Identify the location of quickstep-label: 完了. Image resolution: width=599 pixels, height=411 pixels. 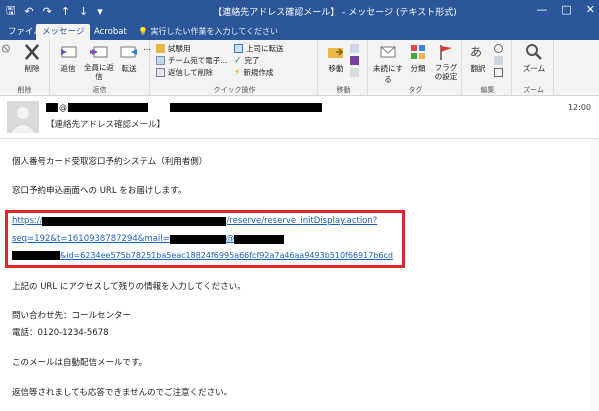
(252, 60).